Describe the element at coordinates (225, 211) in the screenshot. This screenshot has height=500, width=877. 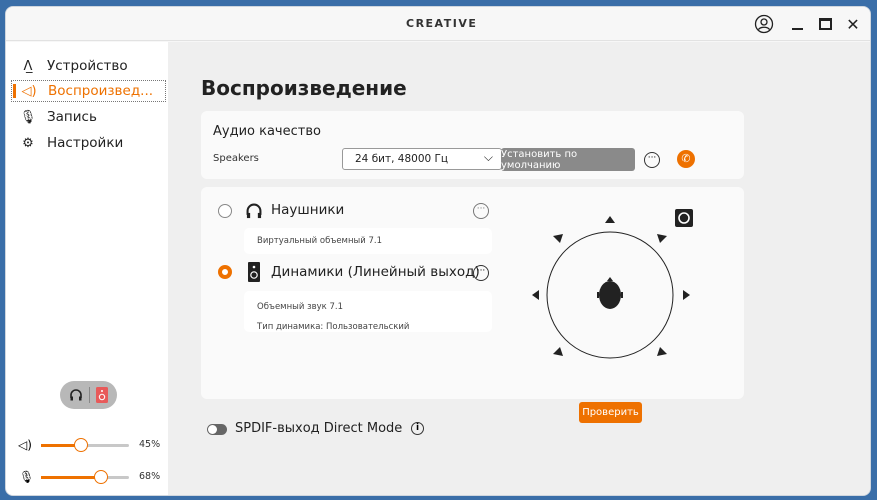
I see `headphones-radio` at that location.